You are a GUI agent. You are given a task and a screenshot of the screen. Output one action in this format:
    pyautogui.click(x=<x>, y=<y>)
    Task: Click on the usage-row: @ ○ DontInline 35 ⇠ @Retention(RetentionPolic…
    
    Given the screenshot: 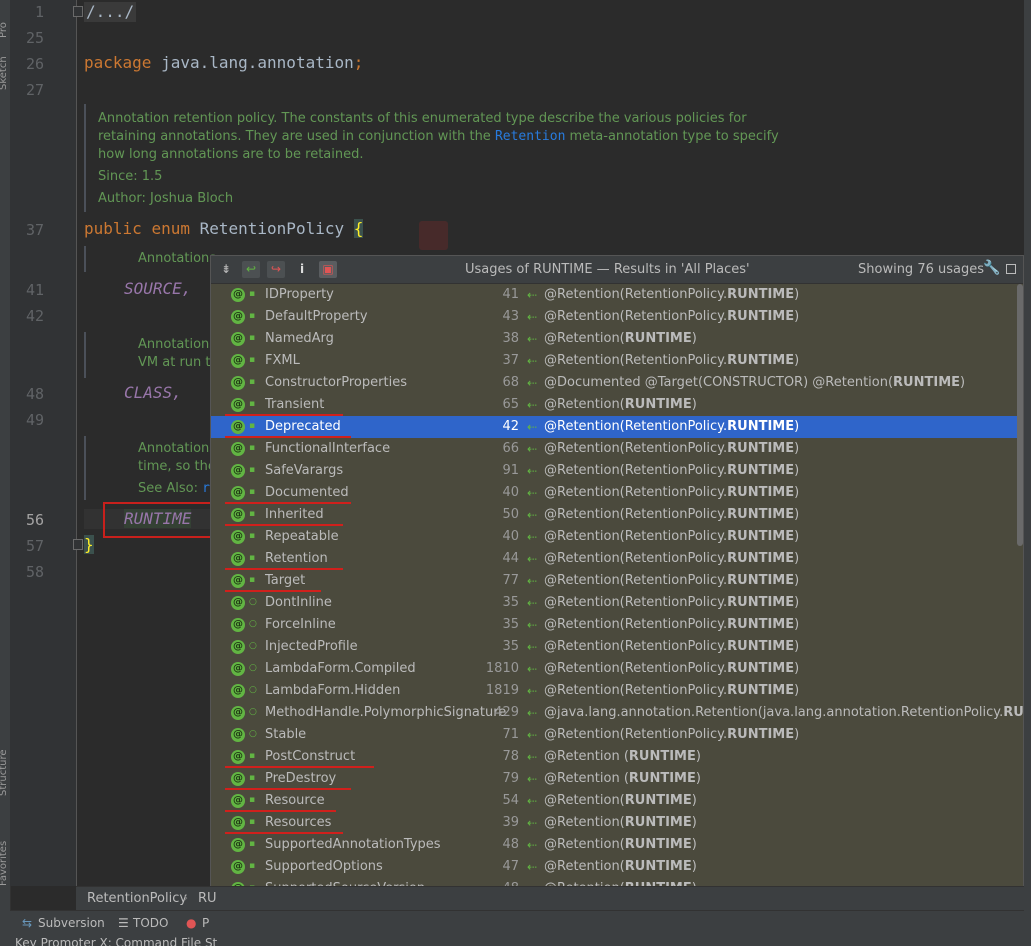 What is the action you would take?
    pyautogui.click(x=614, y=603)
    